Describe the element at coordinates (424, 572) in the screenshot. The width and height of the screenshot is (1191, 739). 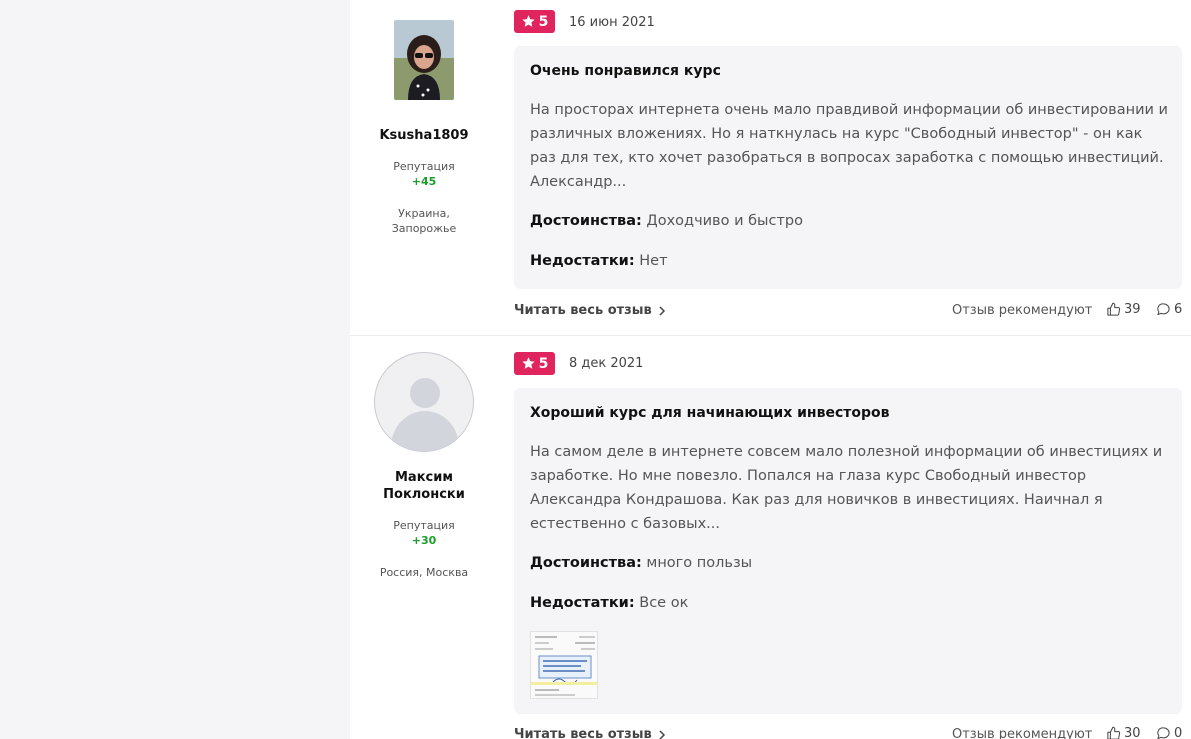
I see `author-location: Россия, Москва` at that location.